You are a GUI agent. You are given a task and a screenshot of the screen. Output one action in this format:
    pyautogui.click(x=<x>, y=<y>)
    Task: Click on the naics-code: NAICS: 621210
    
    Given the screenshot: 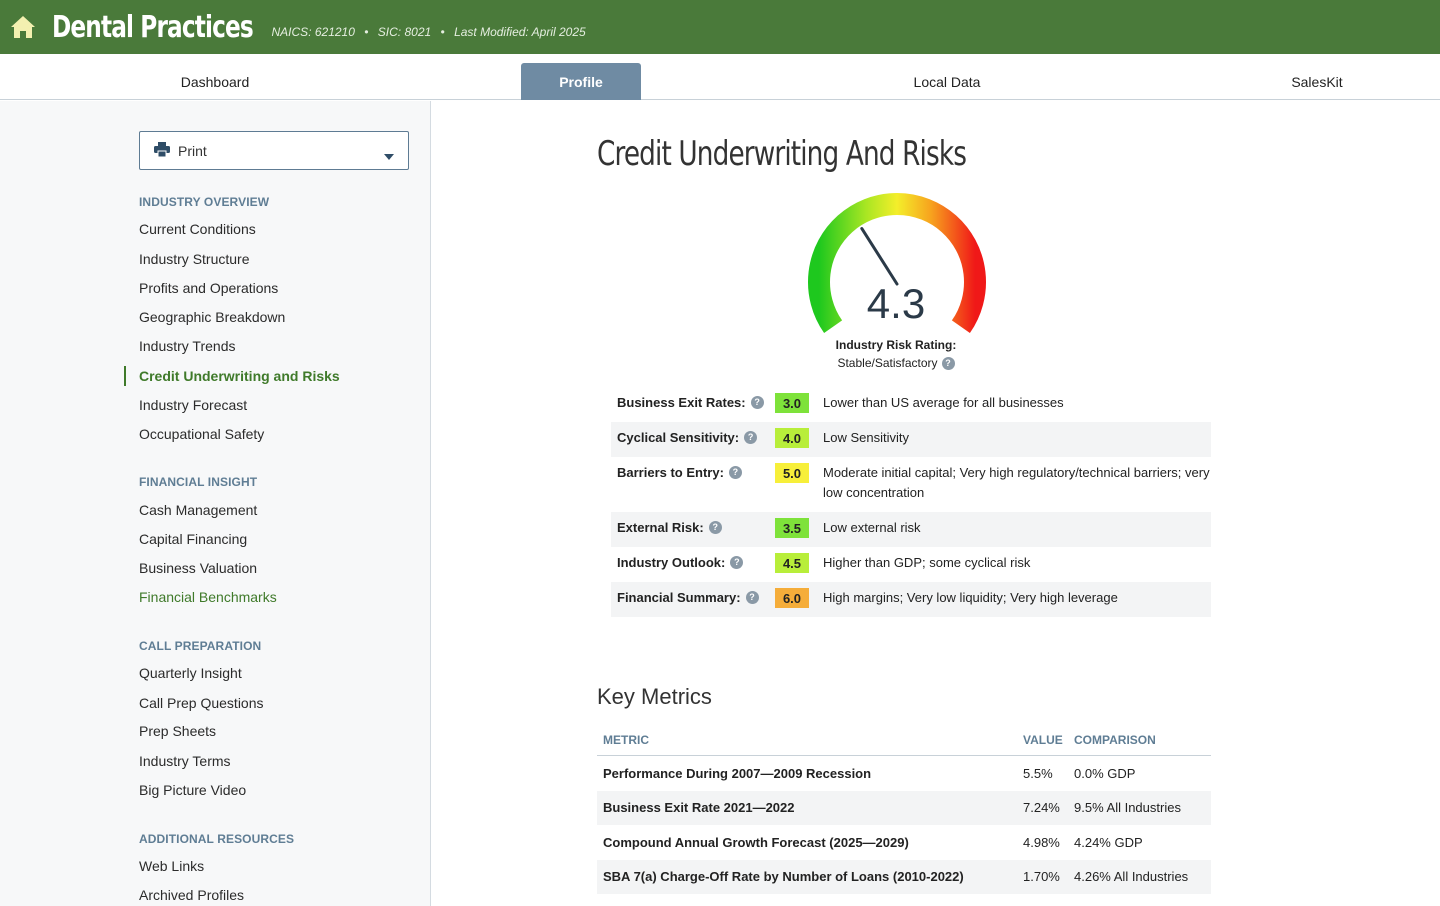 What is the action you would take?
    pyautogui.click(x=313, y=32)
    